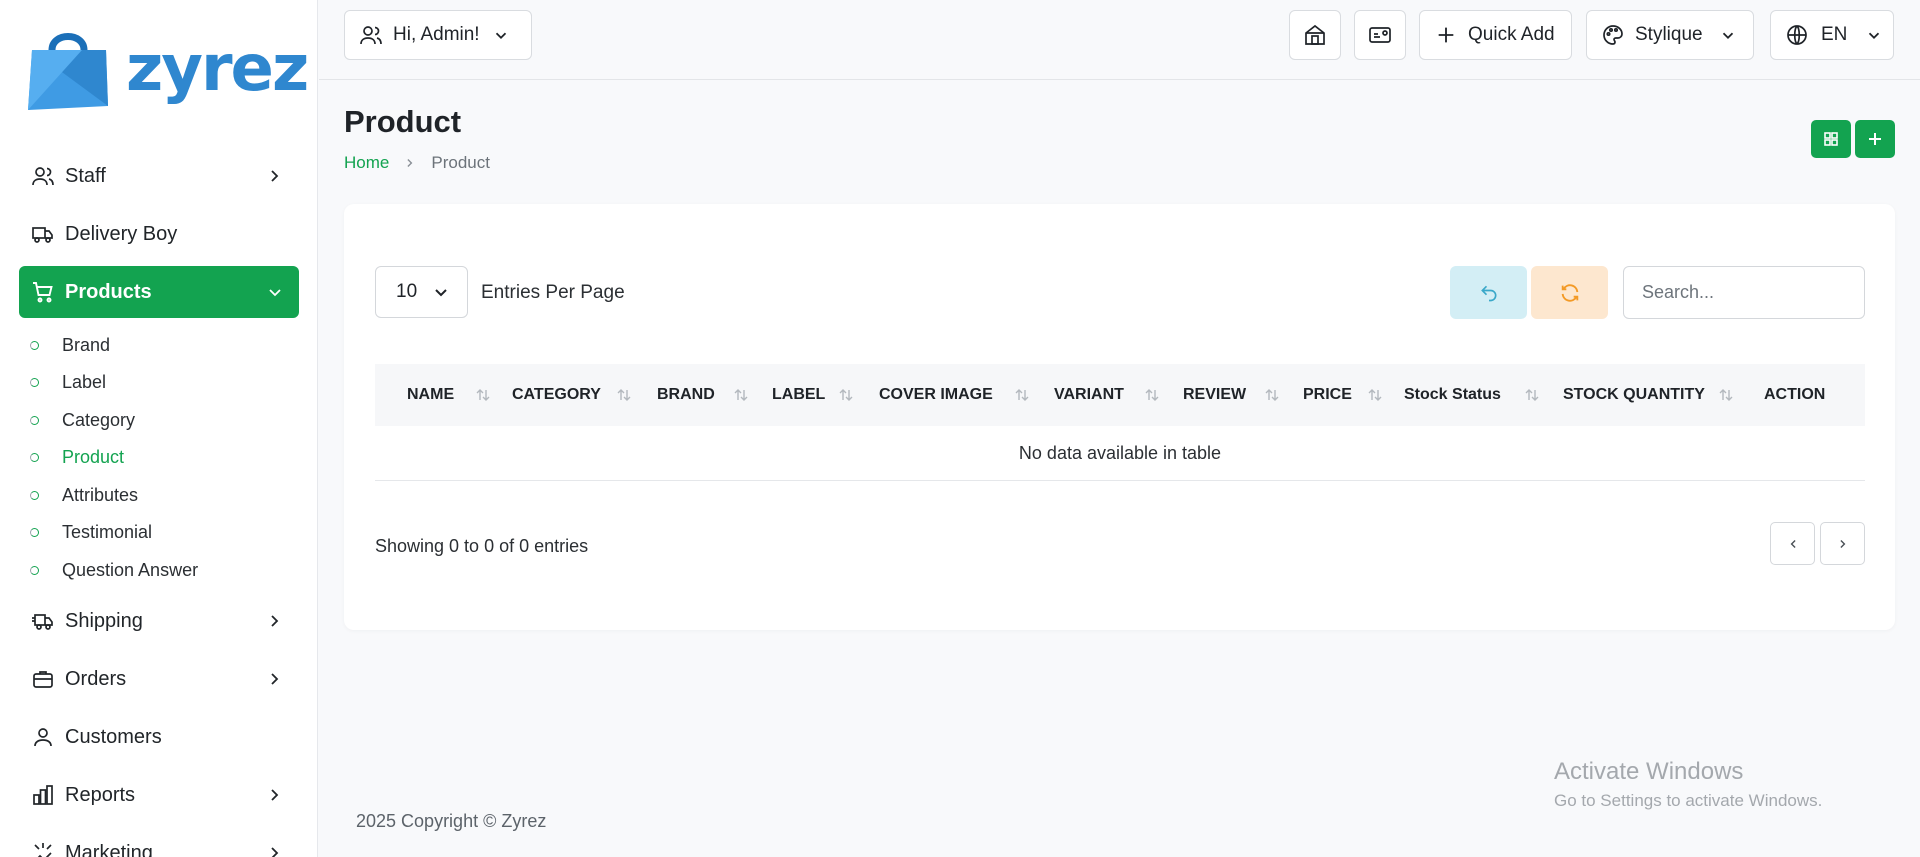 This screenshot has width=1920, height=857. Describe the element at coordinates (100, 494) in the screenshot. I see `submenu-item-label: Attributes` at that location.